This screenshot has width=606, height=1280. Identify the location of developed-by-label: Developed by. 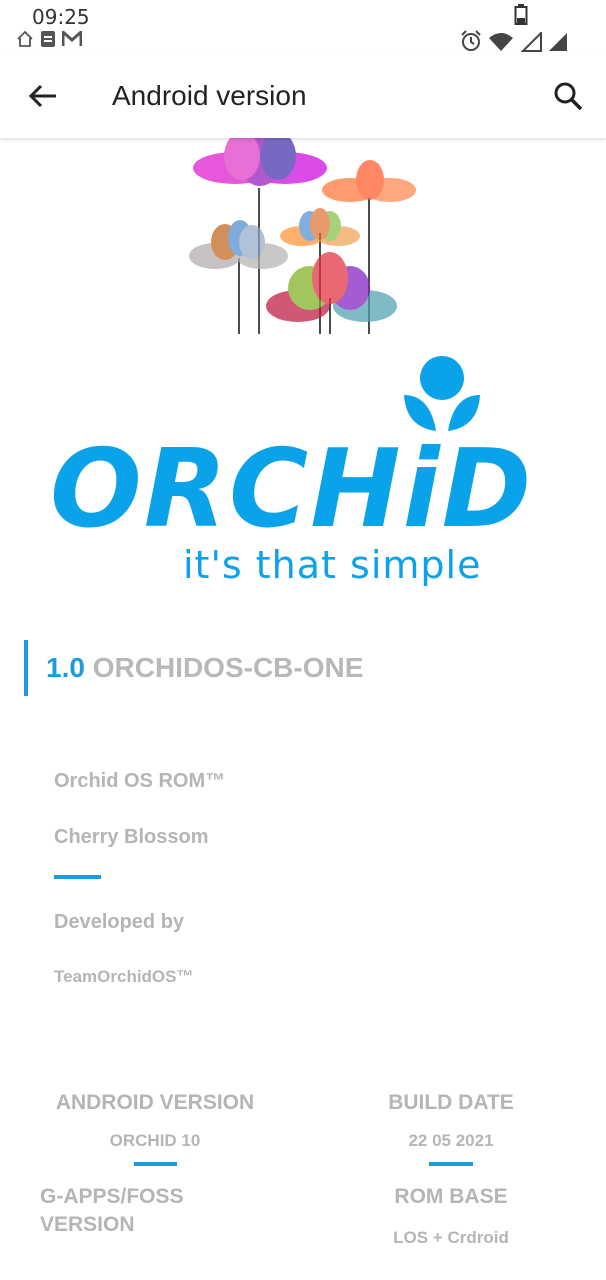
(119, 922).